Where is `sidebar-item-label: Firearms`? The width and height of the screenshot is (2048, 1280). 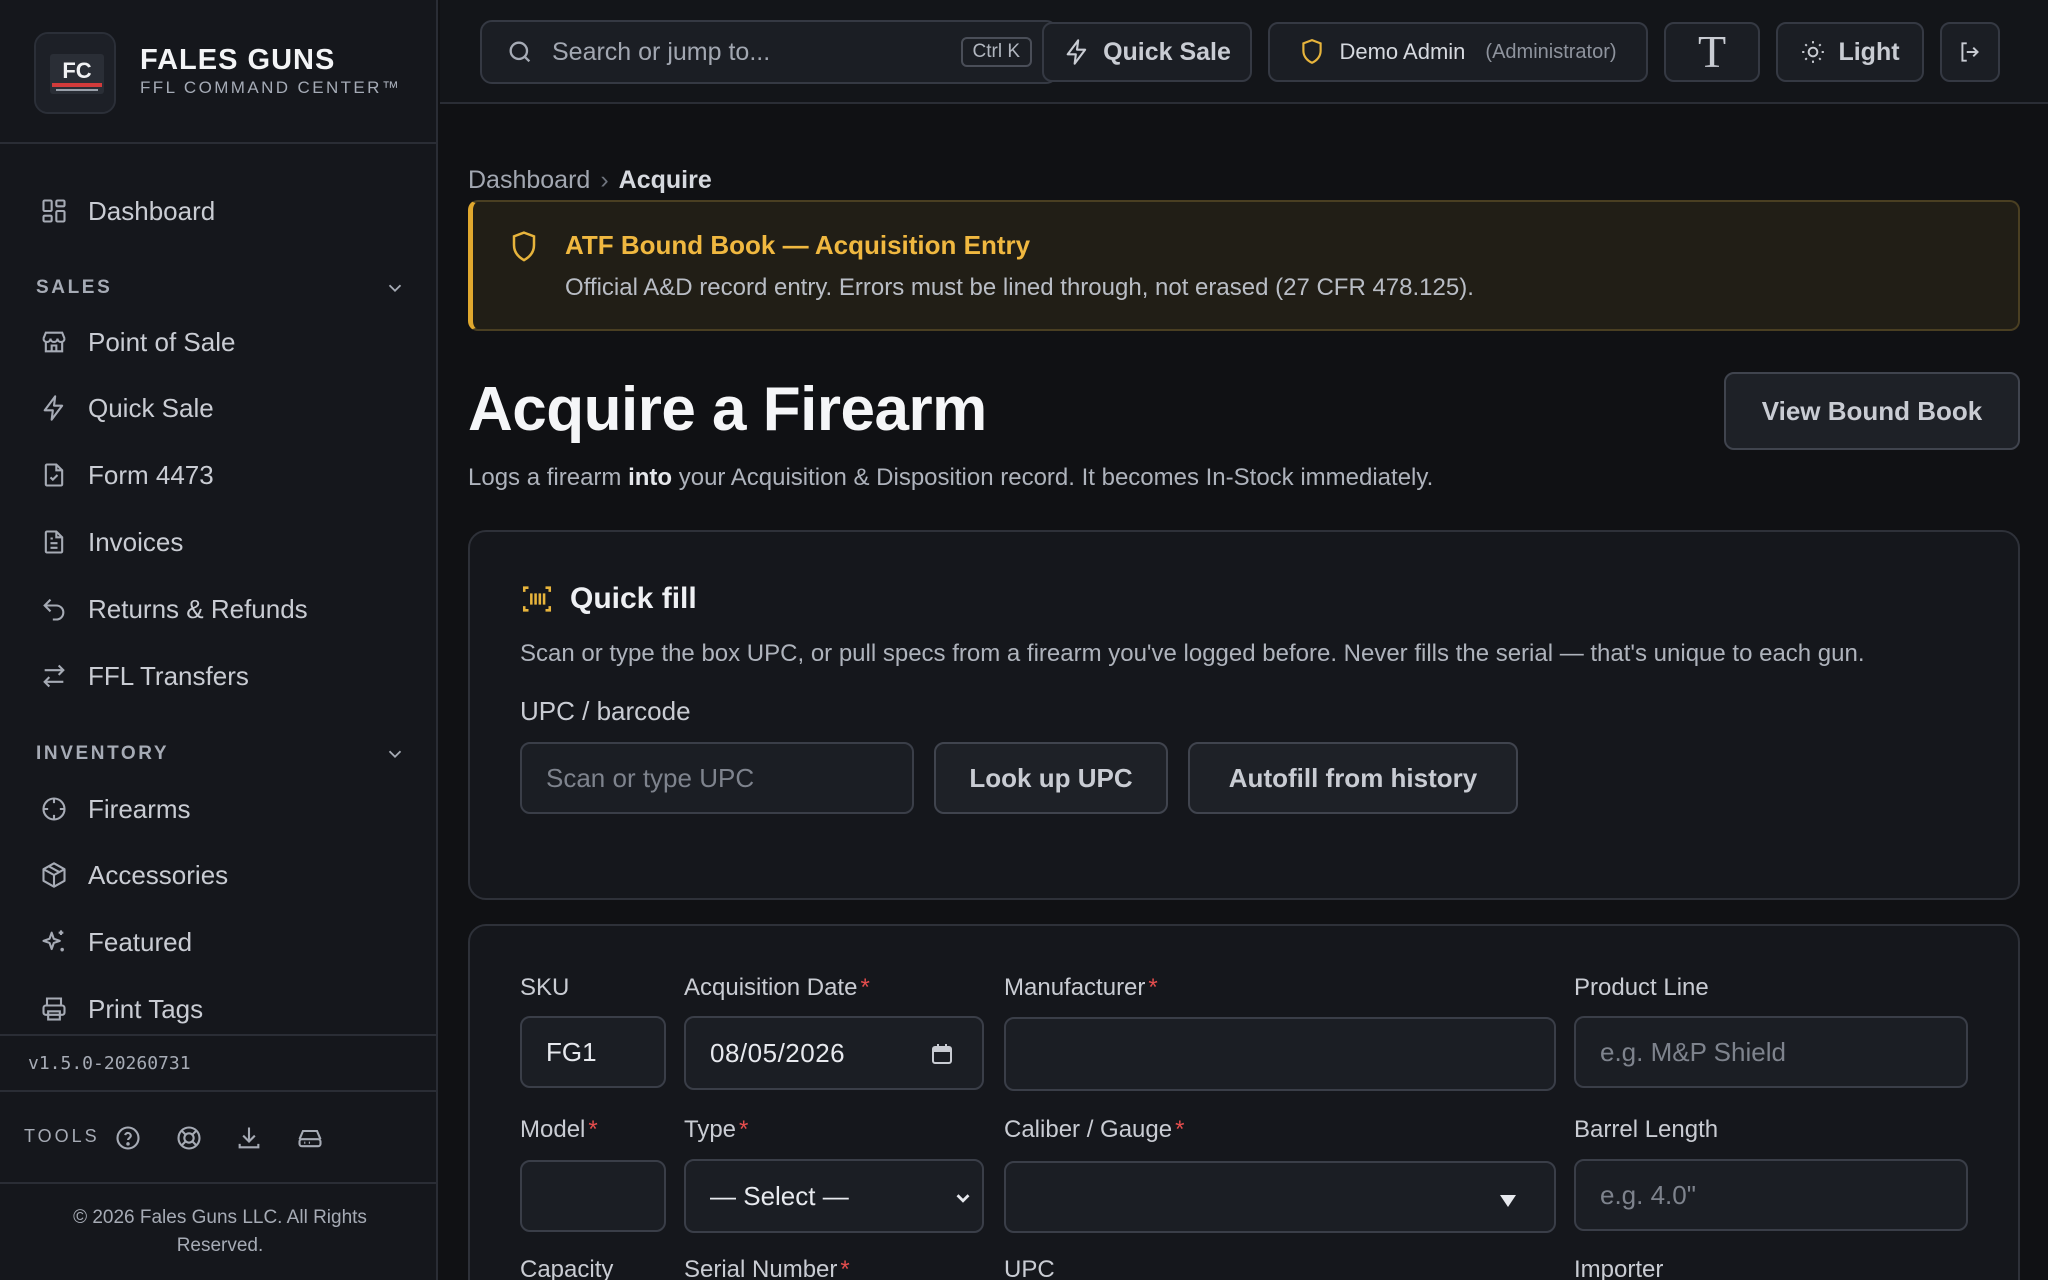
sidebar-item-label: Firearms is located at coordinates (139, 808).